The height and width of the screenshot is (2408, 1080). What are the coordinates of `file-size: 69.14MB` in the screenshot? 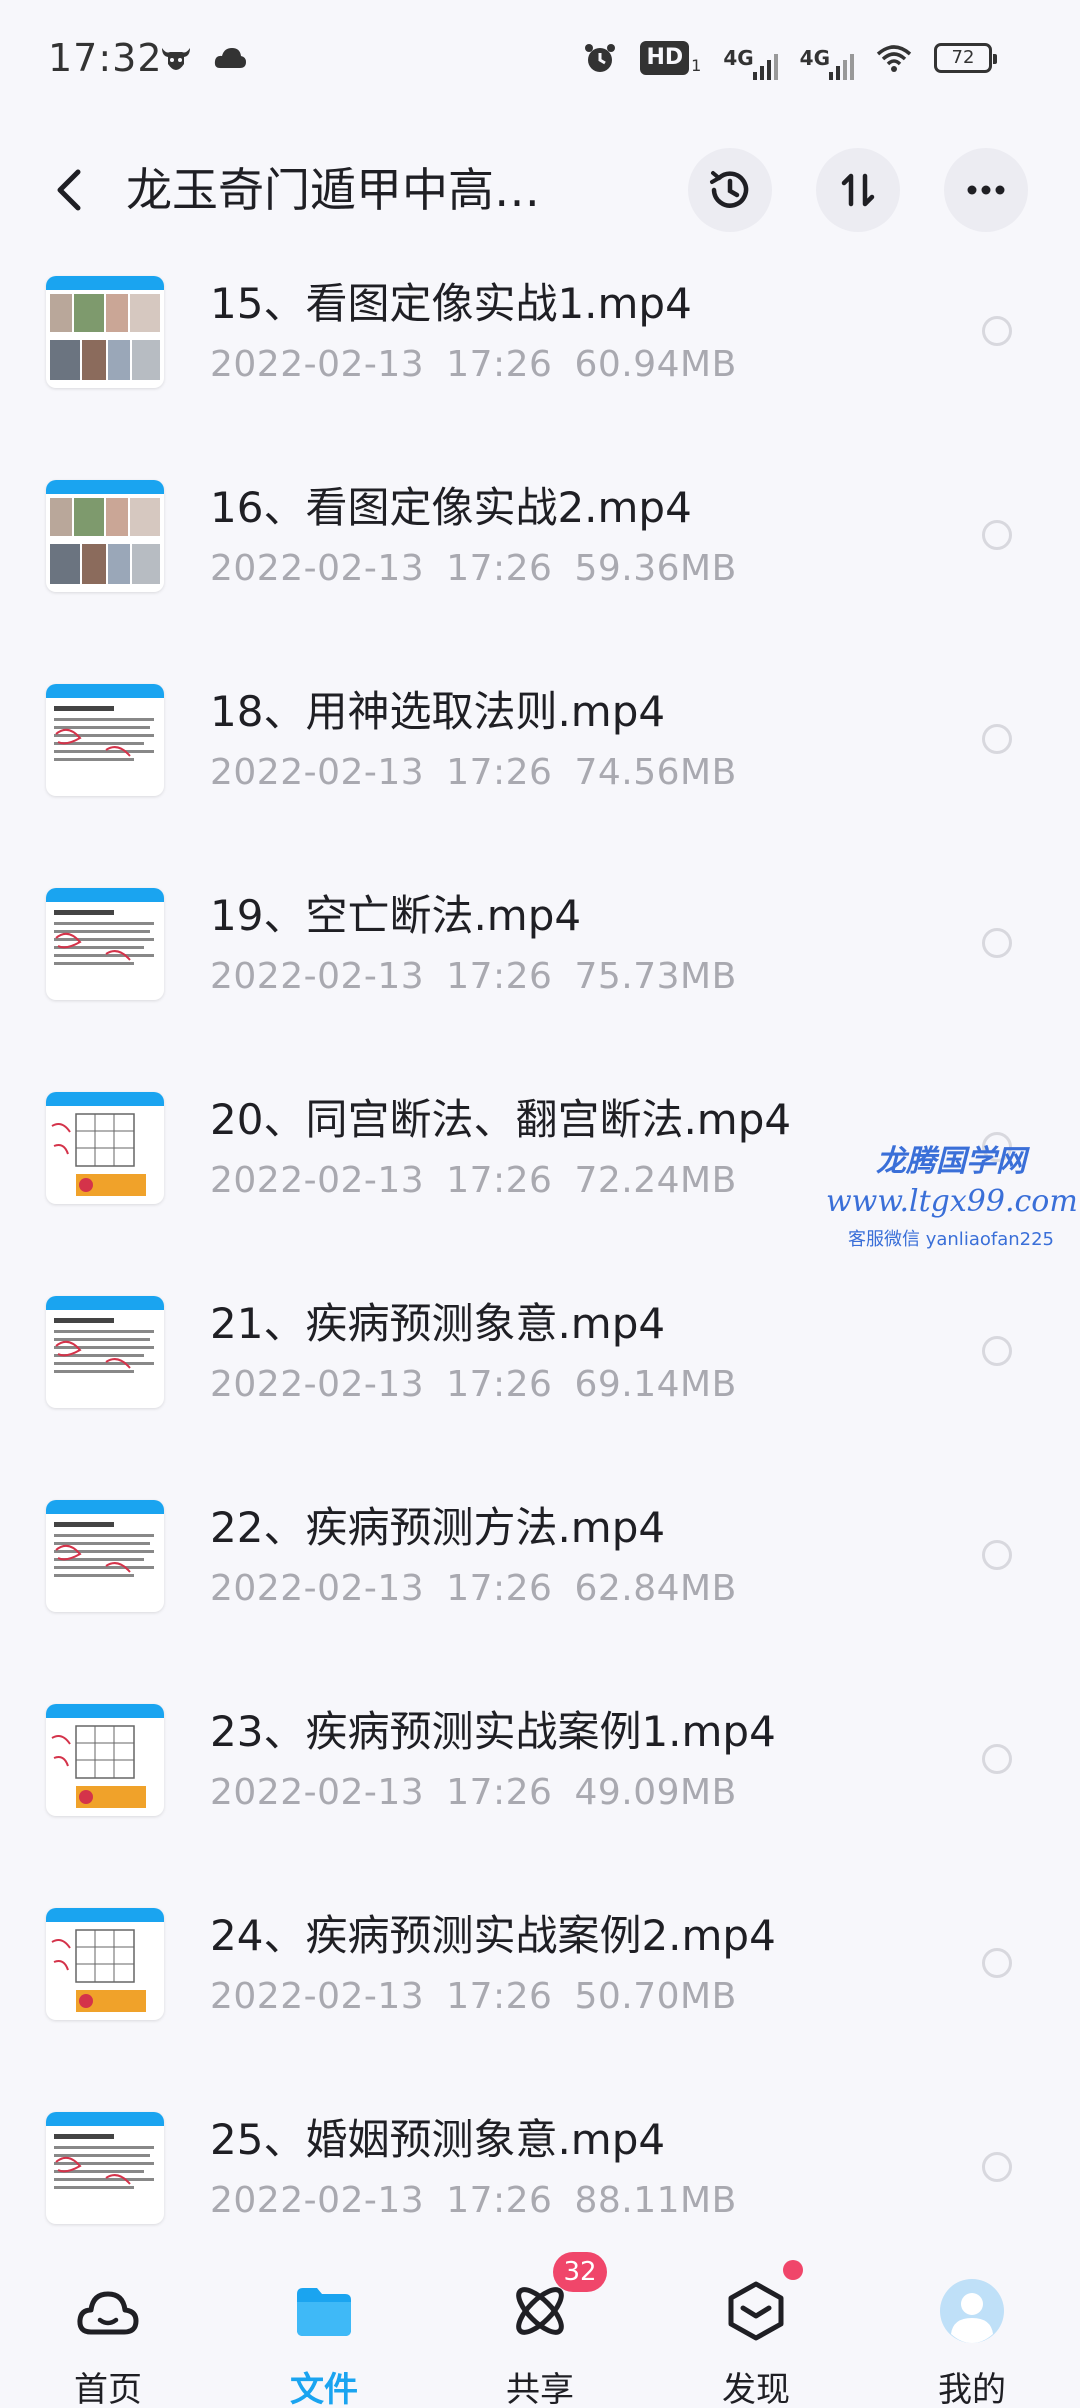 It's located at (655, 1384).